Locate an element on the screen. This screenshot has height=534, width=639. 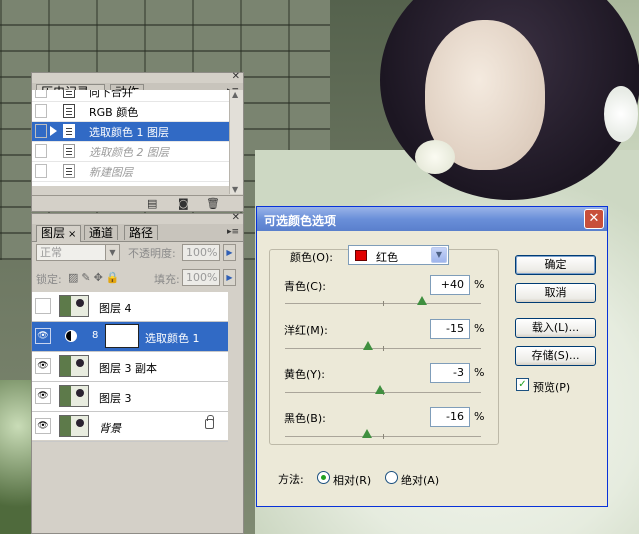
cyan-value-field: +40 is located at coordinates (450, 285).